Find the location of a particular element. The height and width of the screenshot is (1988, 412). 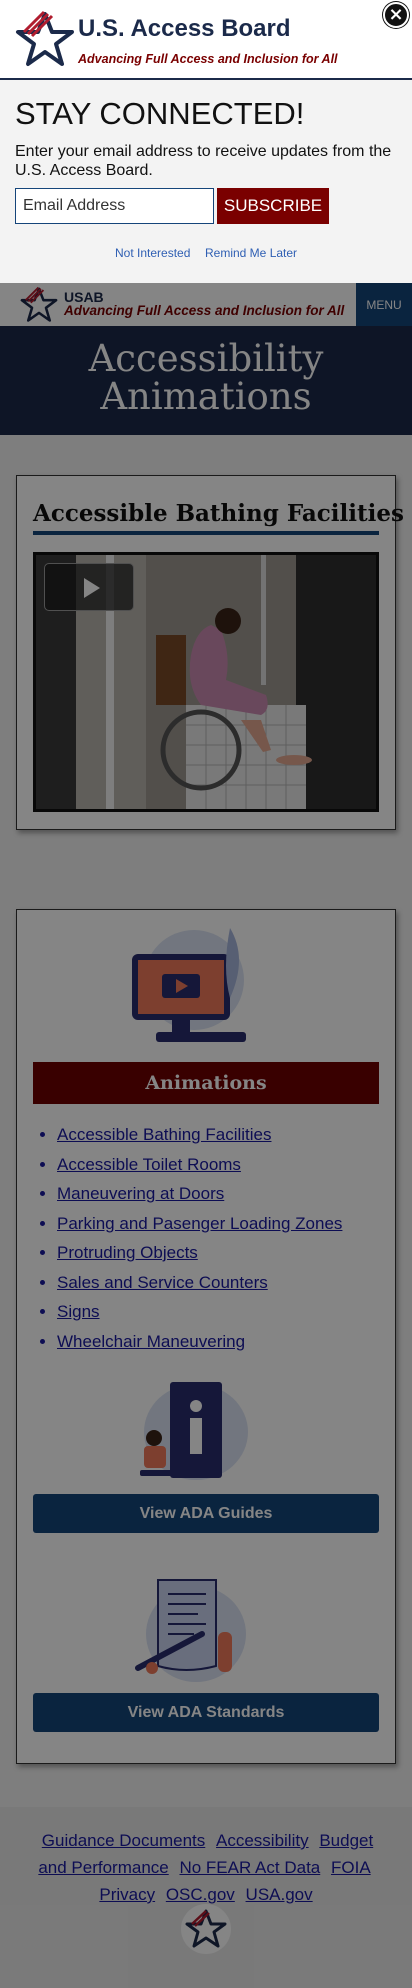

access-board-star-logo-icon is located at coordinates (45, 38).